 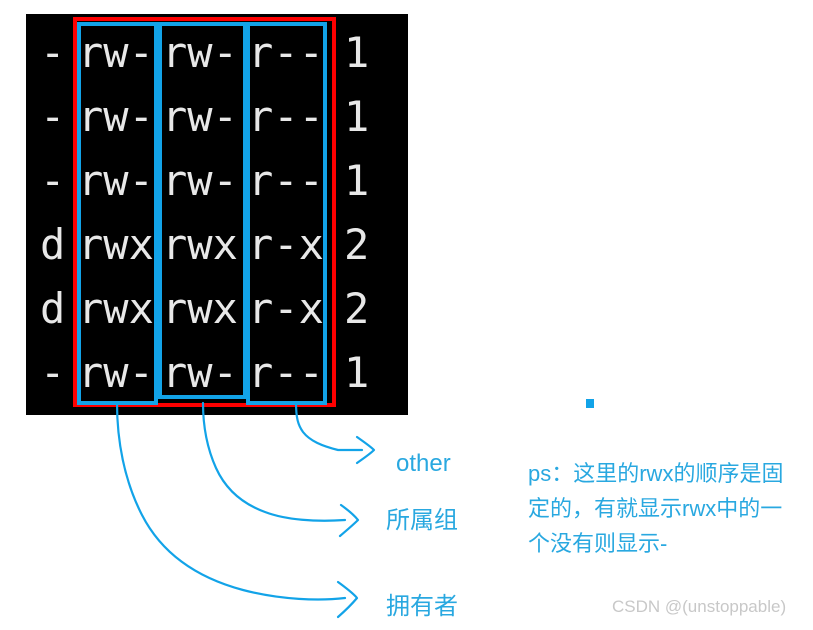 What do you see at coordinates (422, 520) in the screenshot?
I see `callout-label-group: 所属组` at bounding box center [422, 520].